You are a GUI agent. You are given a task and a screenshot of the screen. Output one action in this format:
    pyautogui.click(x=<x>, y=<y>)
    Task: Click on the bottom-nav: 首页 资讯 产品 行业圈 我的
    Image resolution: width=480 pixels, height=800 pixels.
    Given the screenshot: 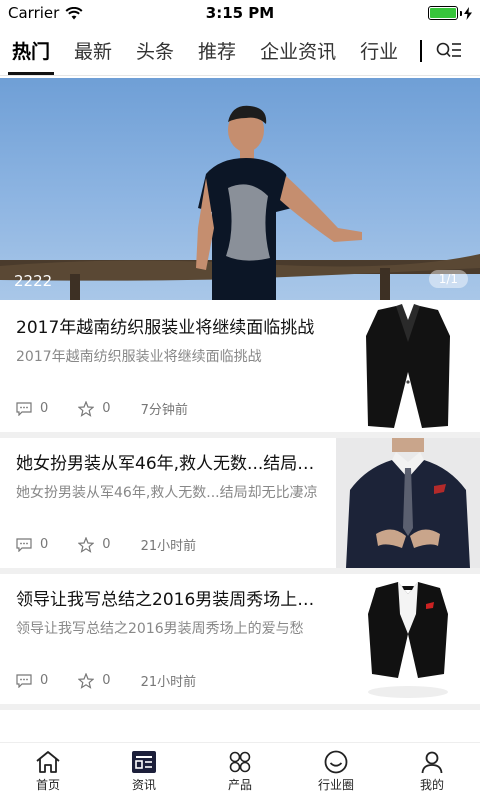 What is the action you would take?
    pyautogui.click(x=240, y=771)
    